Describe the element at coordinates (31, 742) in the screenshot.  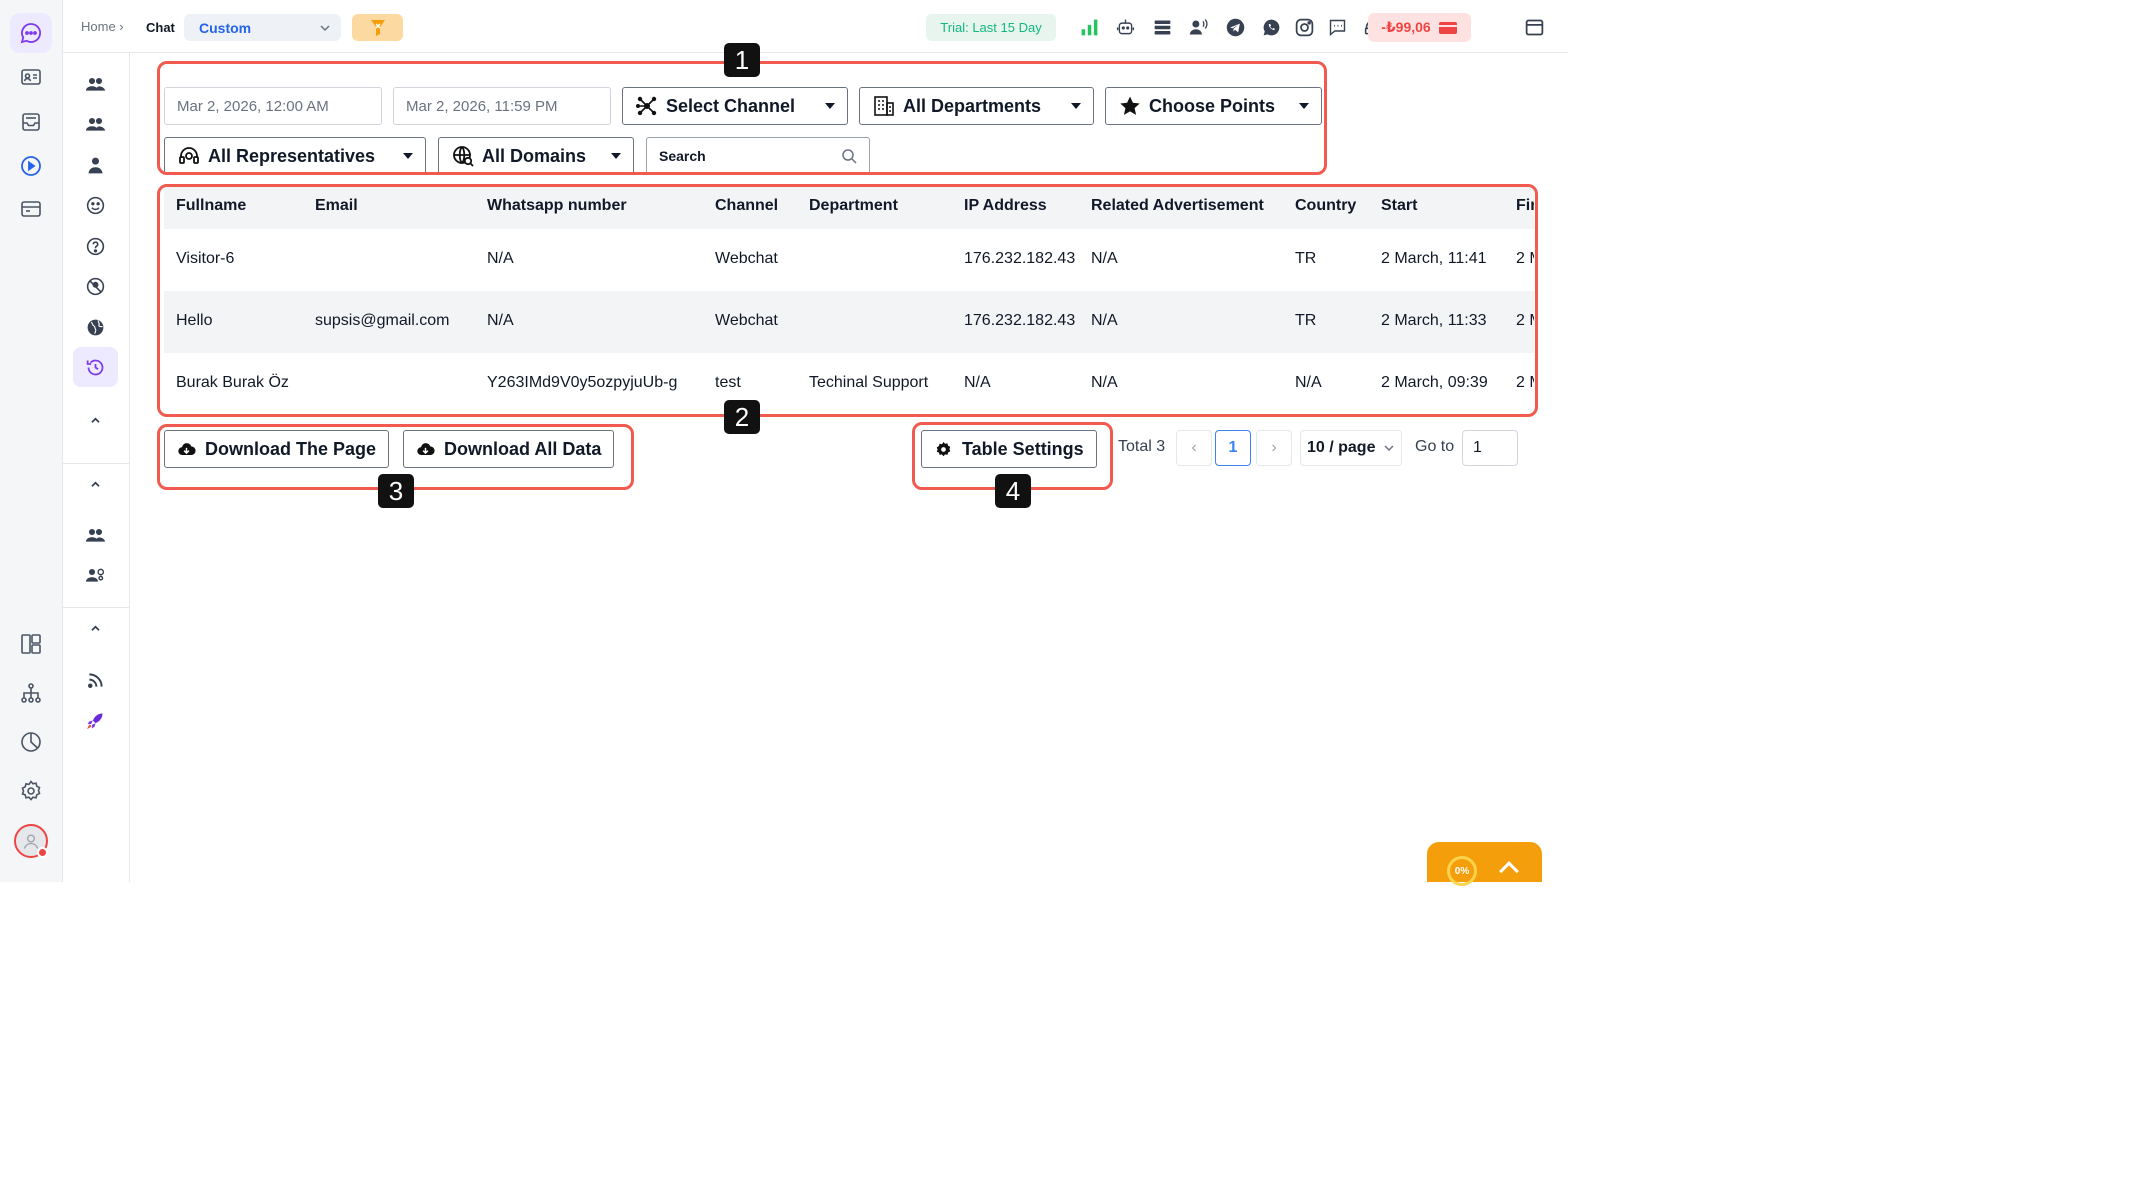
I see `pie-chart-icon` at that location.